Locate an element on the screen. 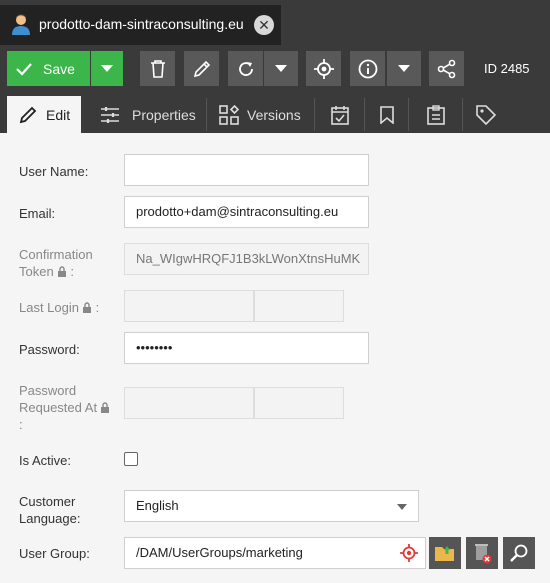 The width and height of the screenshot is (550, 583). toolbar: Save ID 2485 is located at coordinates (275, 68).